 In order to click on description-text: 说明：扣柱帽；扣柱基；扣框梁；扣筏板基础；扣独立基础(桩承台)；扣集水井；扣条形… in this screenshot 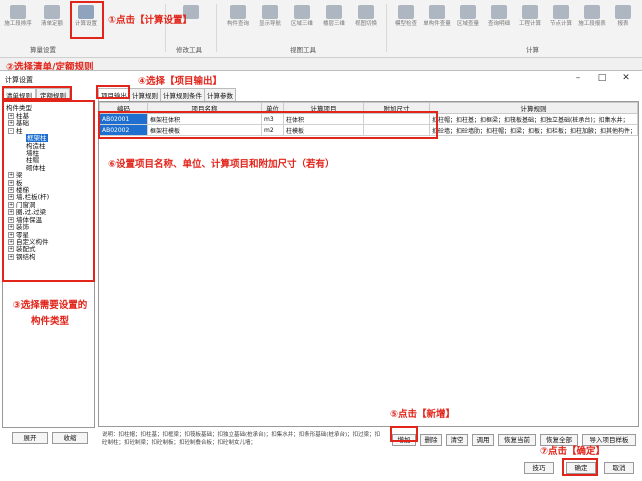, I will do `click(241, 439)`.